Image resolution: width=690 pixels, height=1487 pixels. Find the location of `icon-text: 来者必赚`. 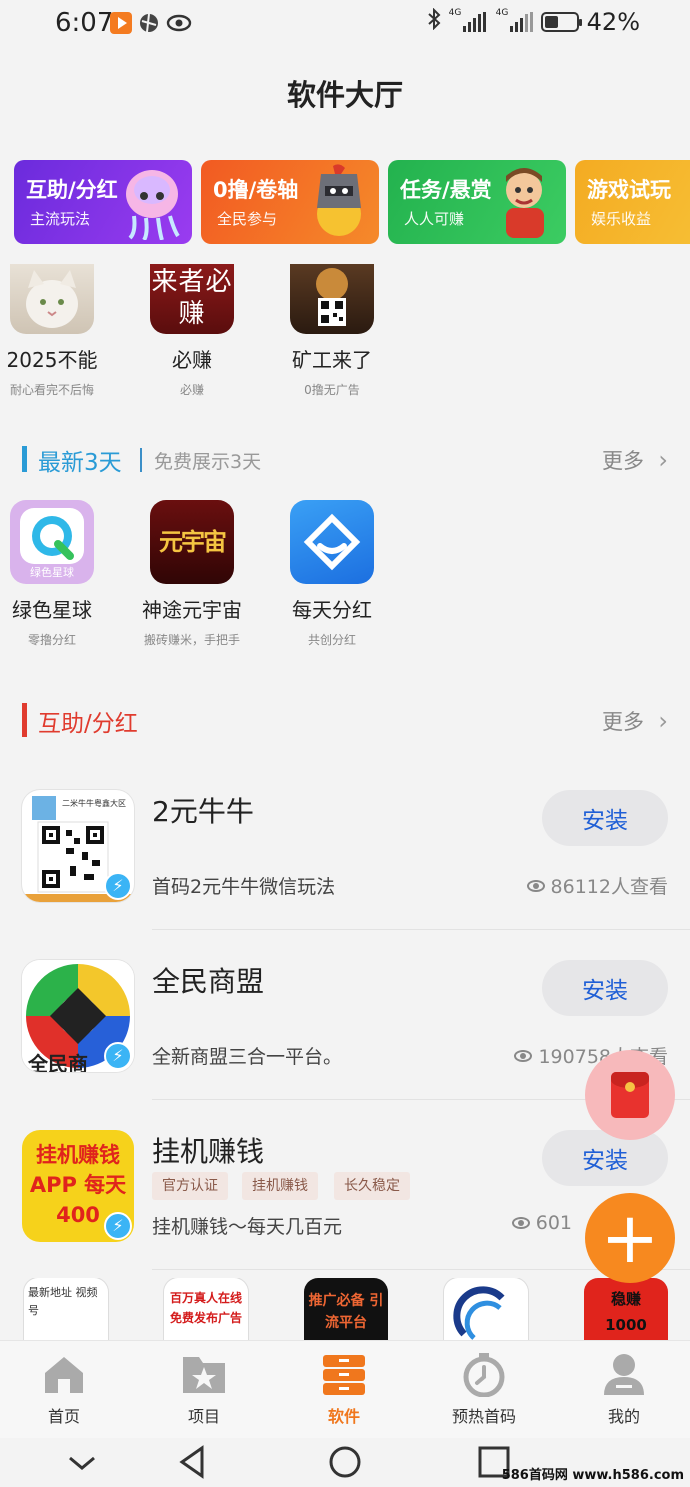

icon-text: 来者必赚 is located at coordinates (192, 298).